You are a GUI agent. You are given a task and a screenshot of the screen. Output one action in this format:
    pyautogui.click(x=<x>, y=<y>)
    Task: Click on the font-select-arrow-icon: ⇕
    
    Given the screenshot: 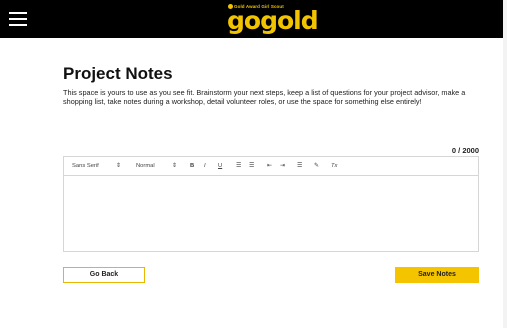 What is the action you would take?
    pyautogui.click(x=118, y=166)
    